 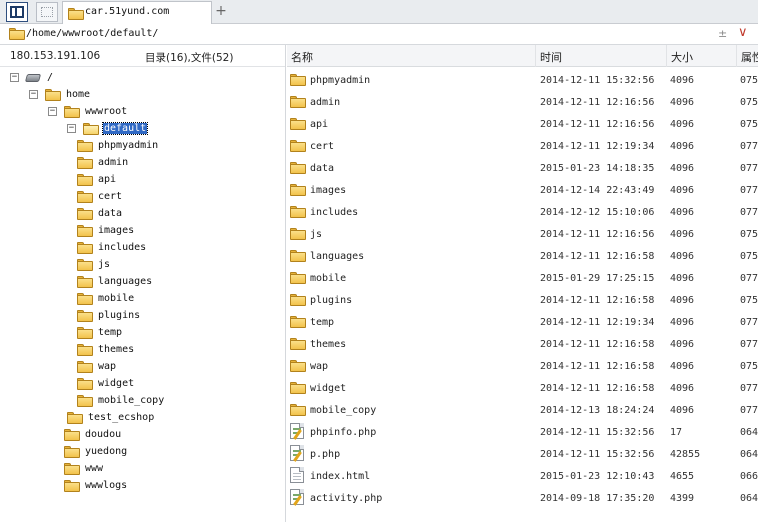 I want to click on tree-node: data, so click(x=143, y=214).